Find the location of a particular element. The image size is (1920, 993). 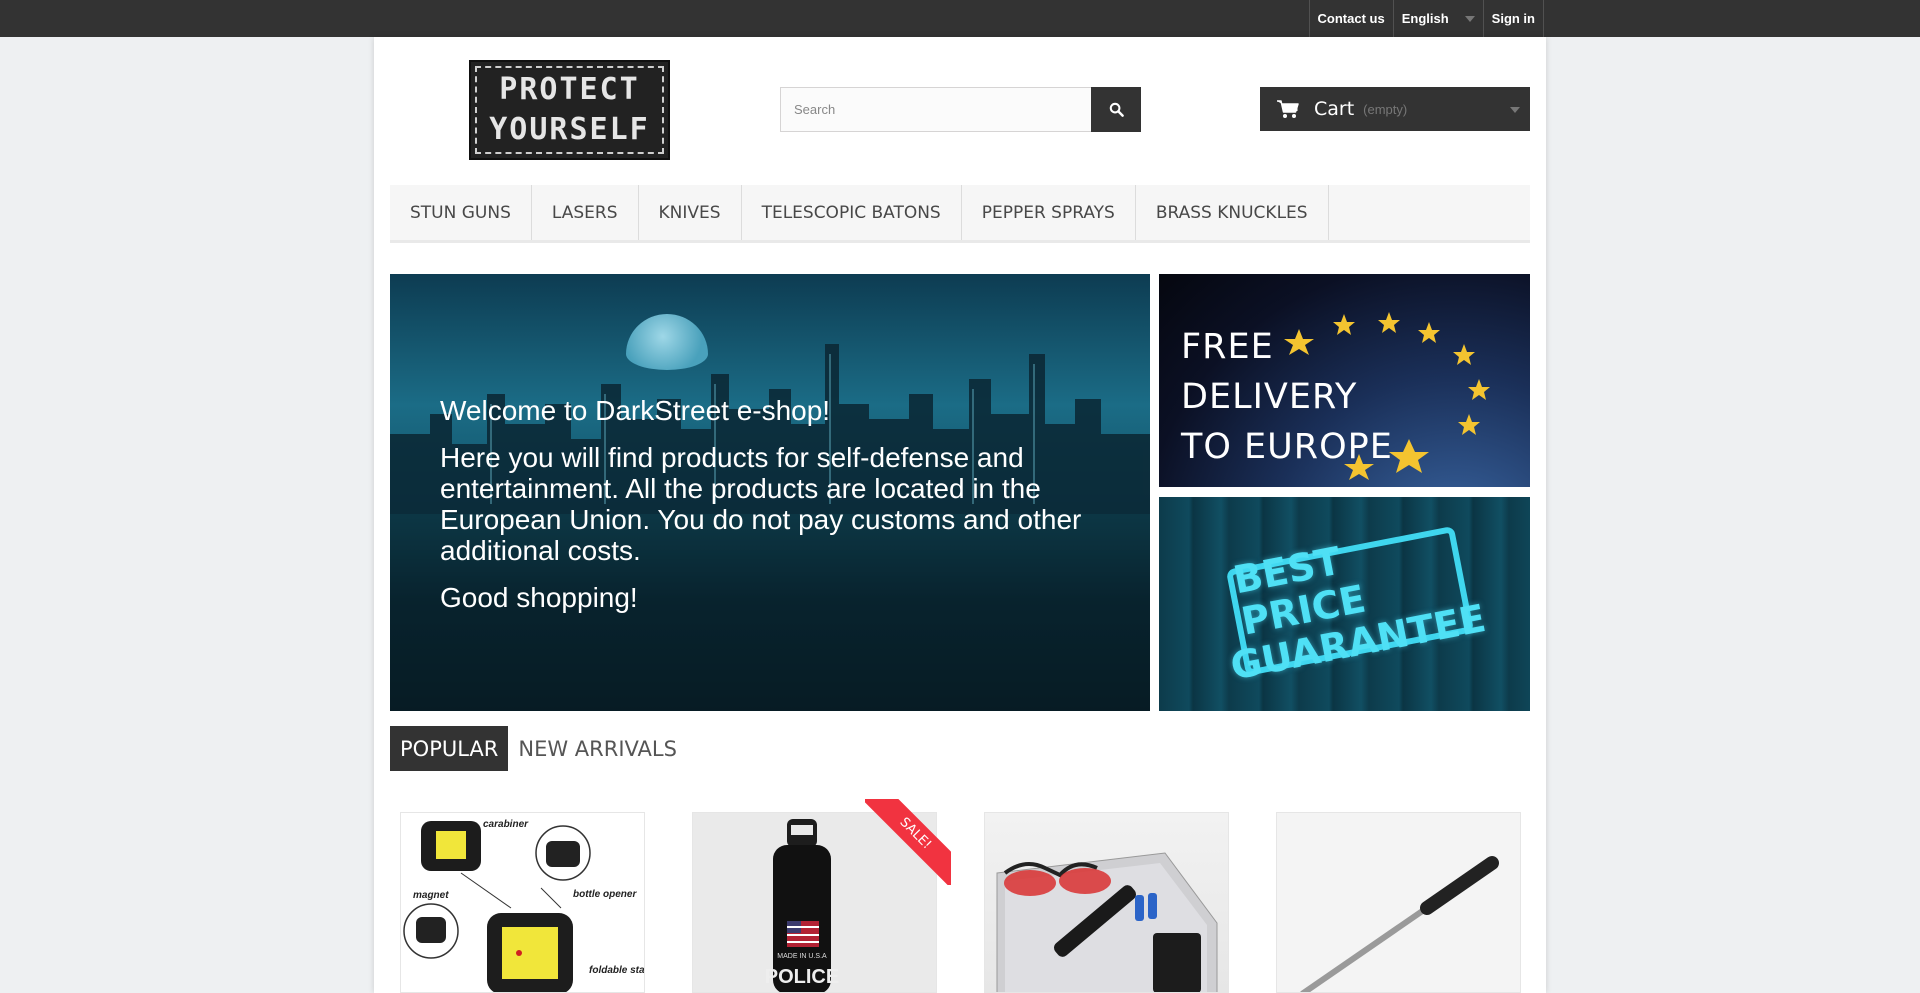

free-delivery-banner: FREE DELIVERY TO EUROPE is located at coordinates (1344, 380).